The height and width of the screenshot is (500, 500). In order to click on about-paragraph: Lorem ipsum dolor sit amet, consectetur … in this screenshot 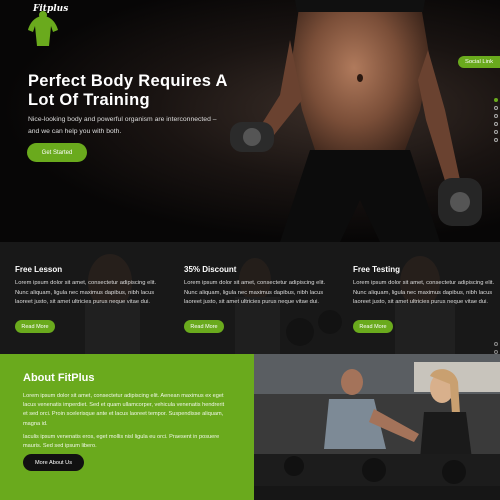, I will do `click(124, 410)`.